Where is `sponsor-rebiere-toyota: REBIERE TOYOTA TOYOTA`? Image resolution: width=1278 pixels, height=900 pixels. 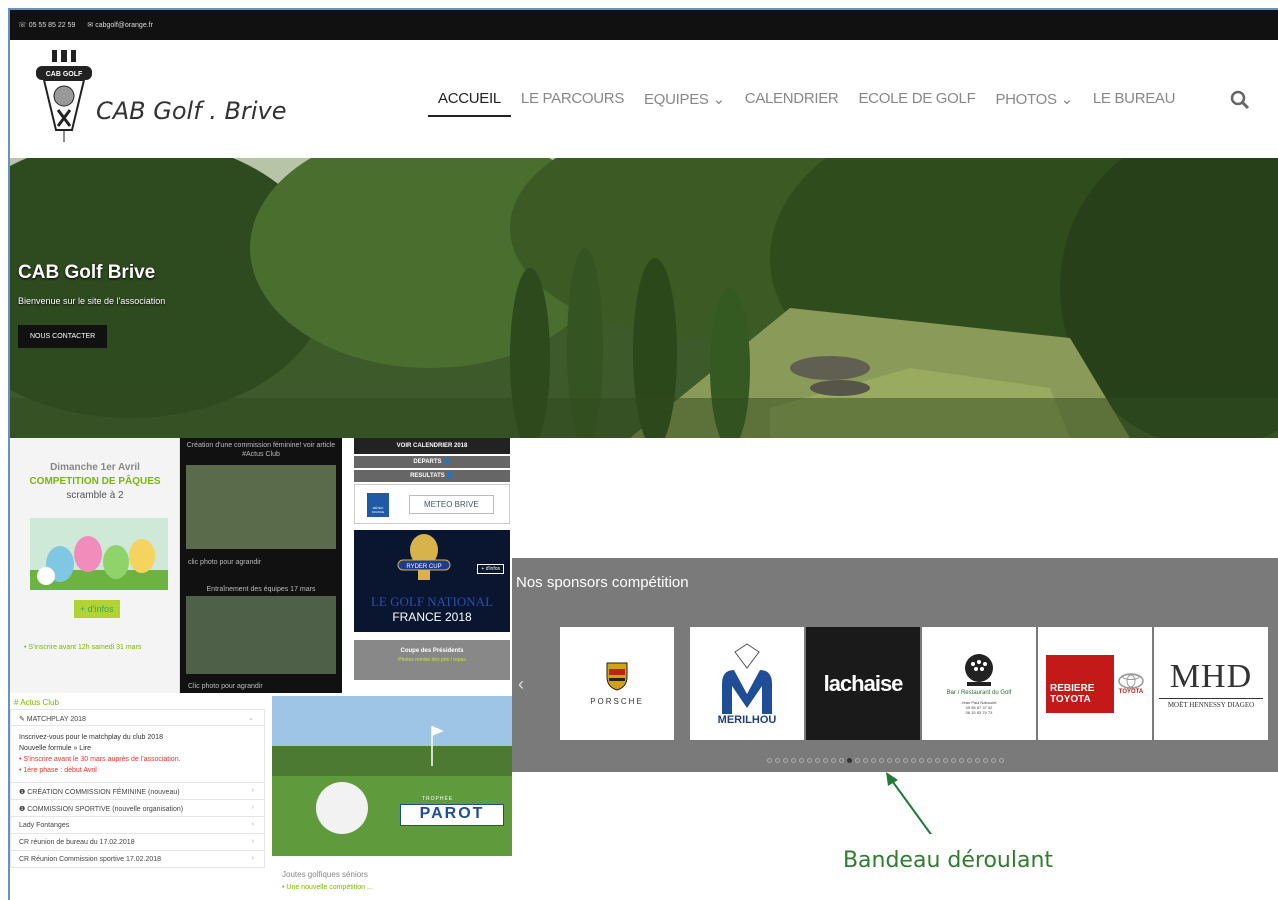
sponsor-rebiere-toyota: REBIERE TOYOTA TOYOTA is located at coordinates (1095, 683).